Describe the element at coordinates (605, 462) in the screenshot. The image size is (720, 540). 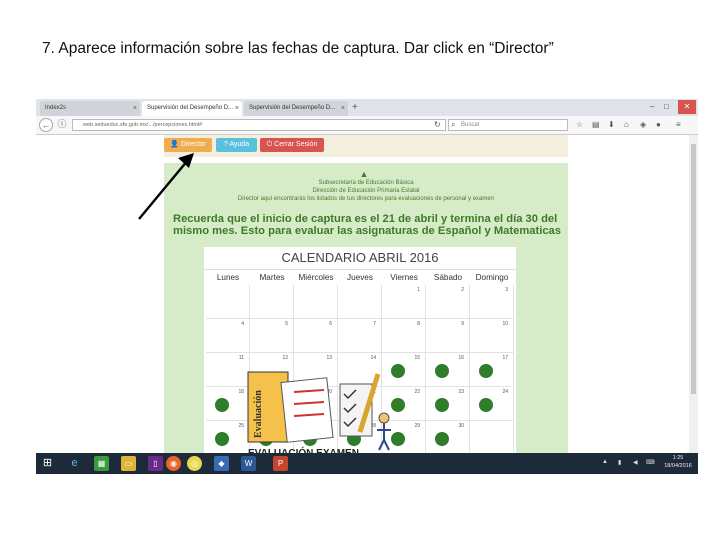
I see `tray-arrow-icon: ▲` at that location.